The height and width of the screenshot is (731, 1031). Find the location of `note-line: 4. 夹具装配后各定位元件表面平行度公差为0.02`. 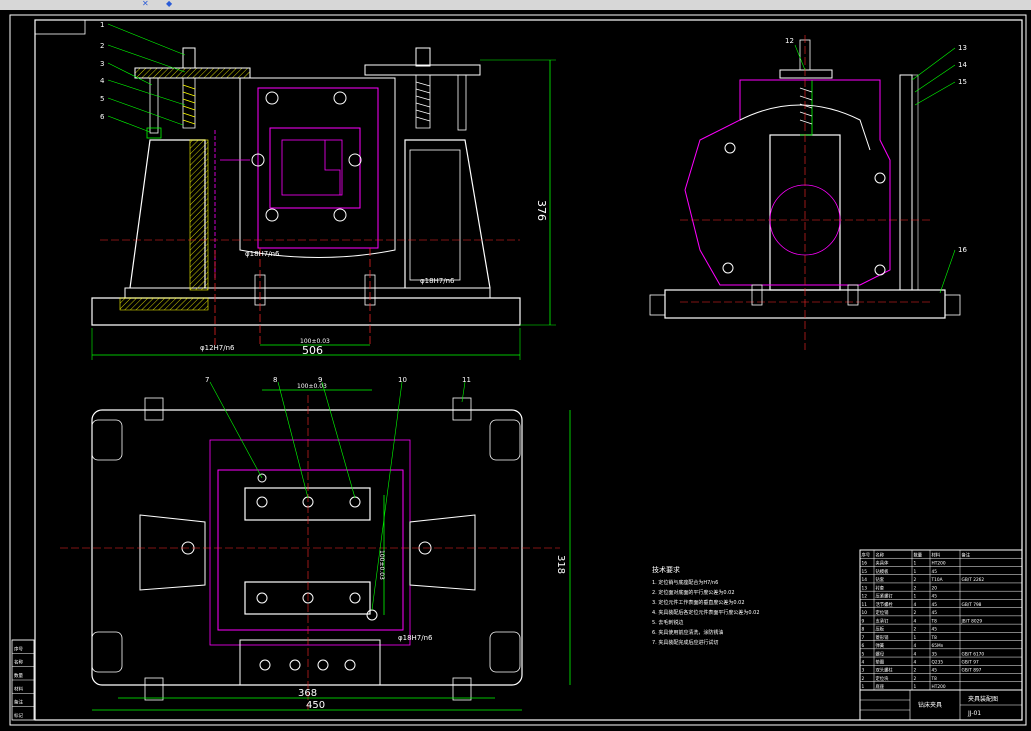

note-line: 4. 夹具装配后各定位元件表面平行度公差为0.02 is located at coordinates (706, 612).